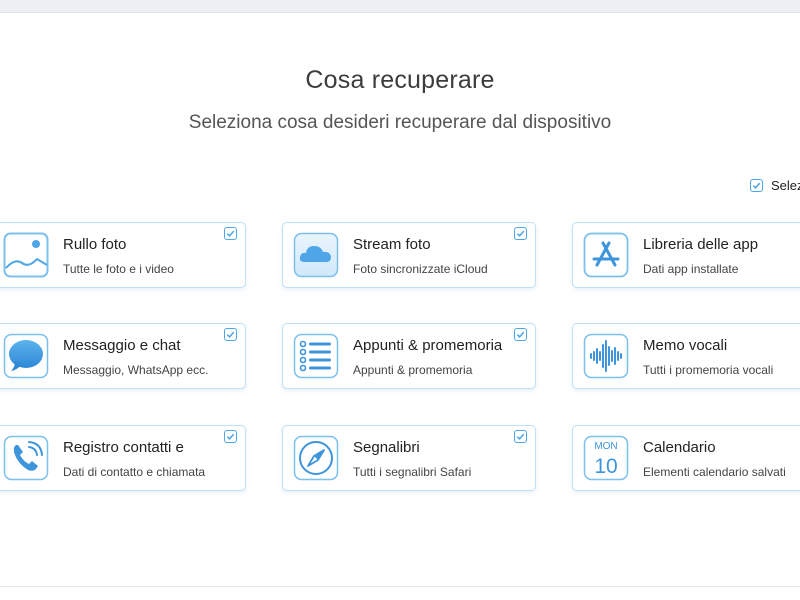 The height and width of the screenshot is (600, 800). Describe the element at coordinates (413, 370) in the screenshot. I see `category-description: Appunti & promemoria` at that location.